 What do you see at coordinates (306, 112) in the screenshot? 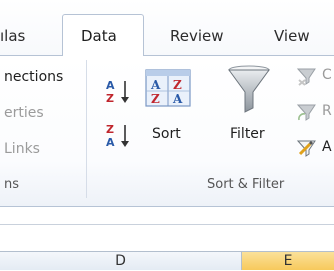
I see `reapply-filter-icon` at bounding box center [306, 112].